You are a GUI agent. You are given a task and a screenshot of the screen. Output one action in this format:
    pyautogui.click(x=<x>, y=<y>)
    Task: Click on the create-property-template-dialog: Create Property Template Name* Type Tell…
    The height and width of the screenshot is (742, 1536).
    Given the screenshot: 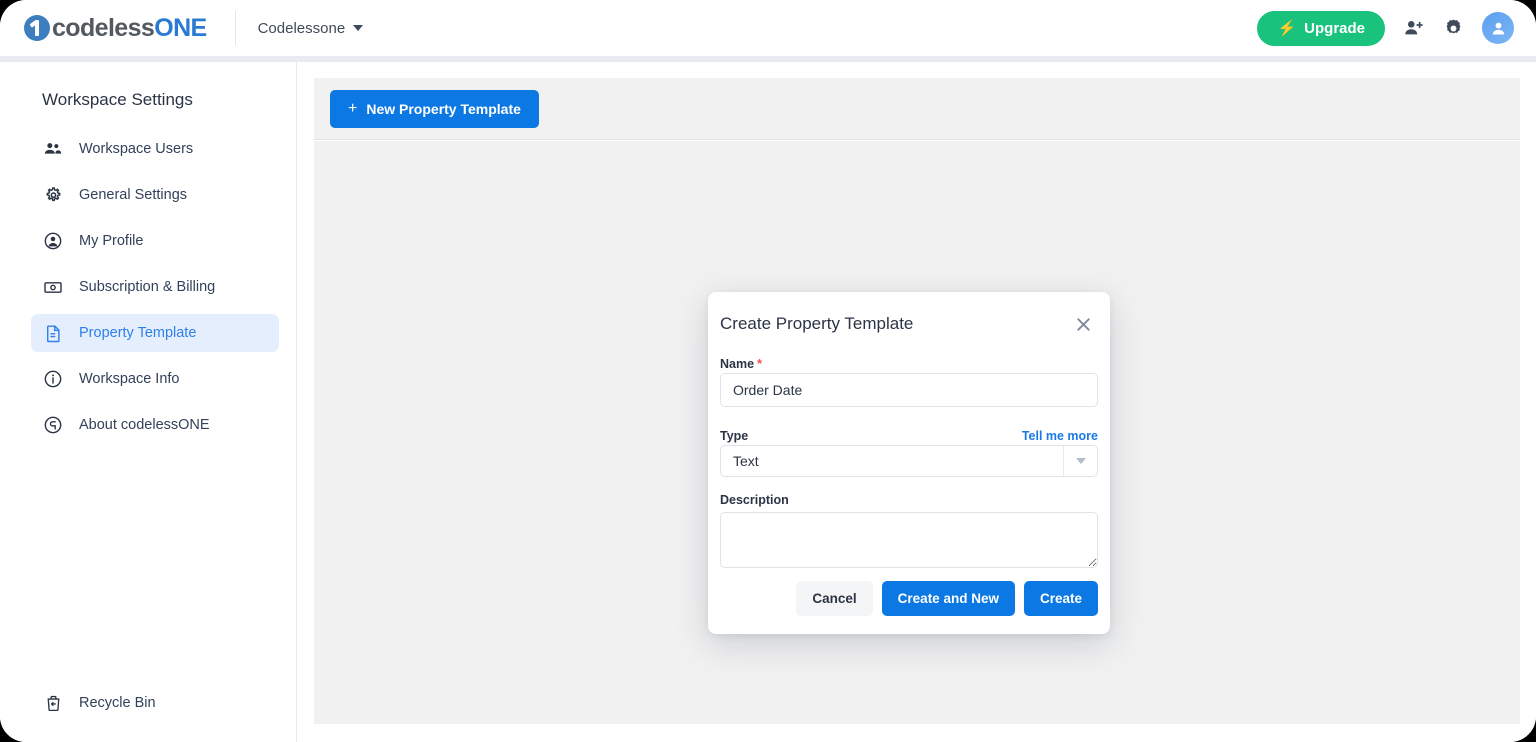 What is the action you would take?
    pyautogui.click(x=909, y=463)
    